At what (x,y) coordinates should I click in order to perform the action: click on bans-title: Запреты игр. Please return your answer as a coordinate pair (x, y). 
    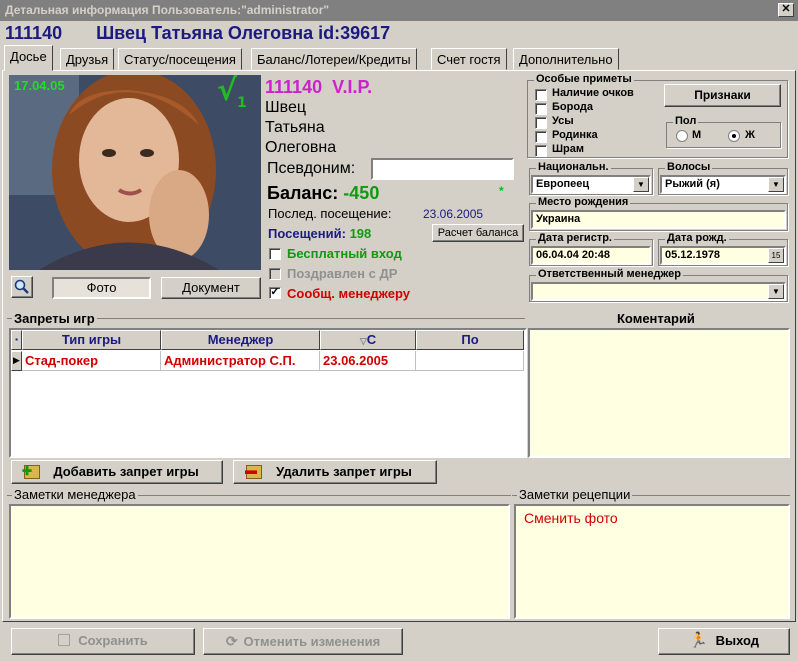
    Looking at the image, I should click on (54, 318).